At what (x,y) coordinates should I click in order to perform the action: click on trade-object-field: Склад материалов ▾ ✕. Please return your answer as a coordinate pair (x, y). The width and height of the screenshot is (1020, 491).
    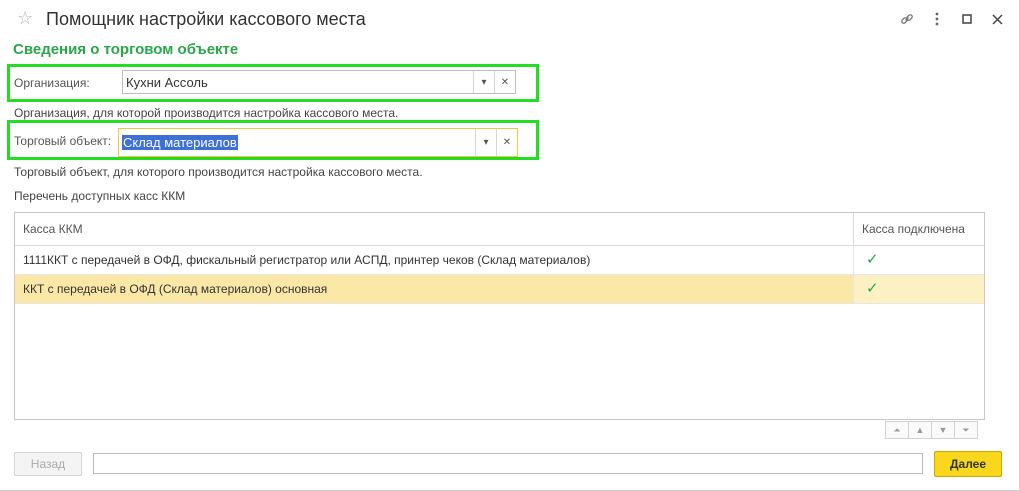
    Looking at the image, I should click on (318, 142).